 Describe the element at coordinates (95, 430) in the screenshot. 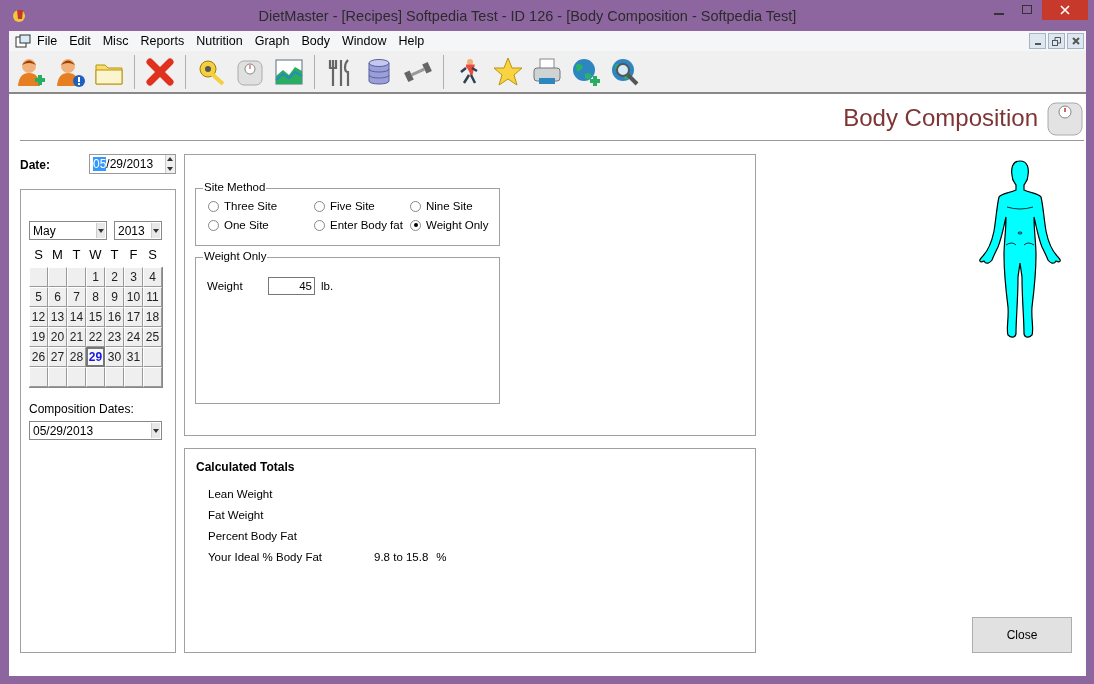

I see `composition-dates-dropdown: 05/29/2013` at that location.